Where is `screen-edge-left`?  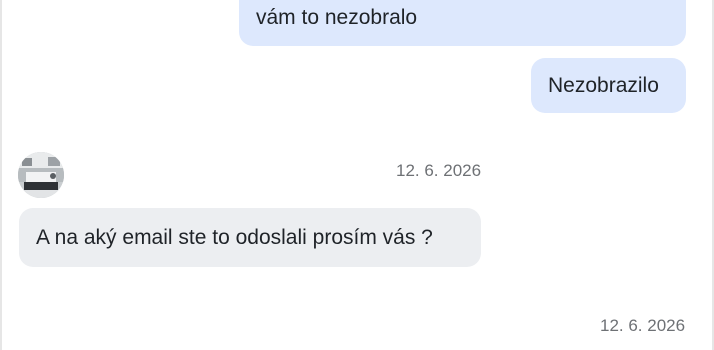 screen-edge-left is located at coordinates (1, 175).